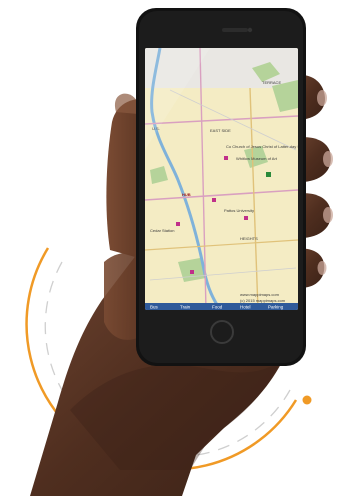  I want to click on speaker-grille, so click(235, 30).